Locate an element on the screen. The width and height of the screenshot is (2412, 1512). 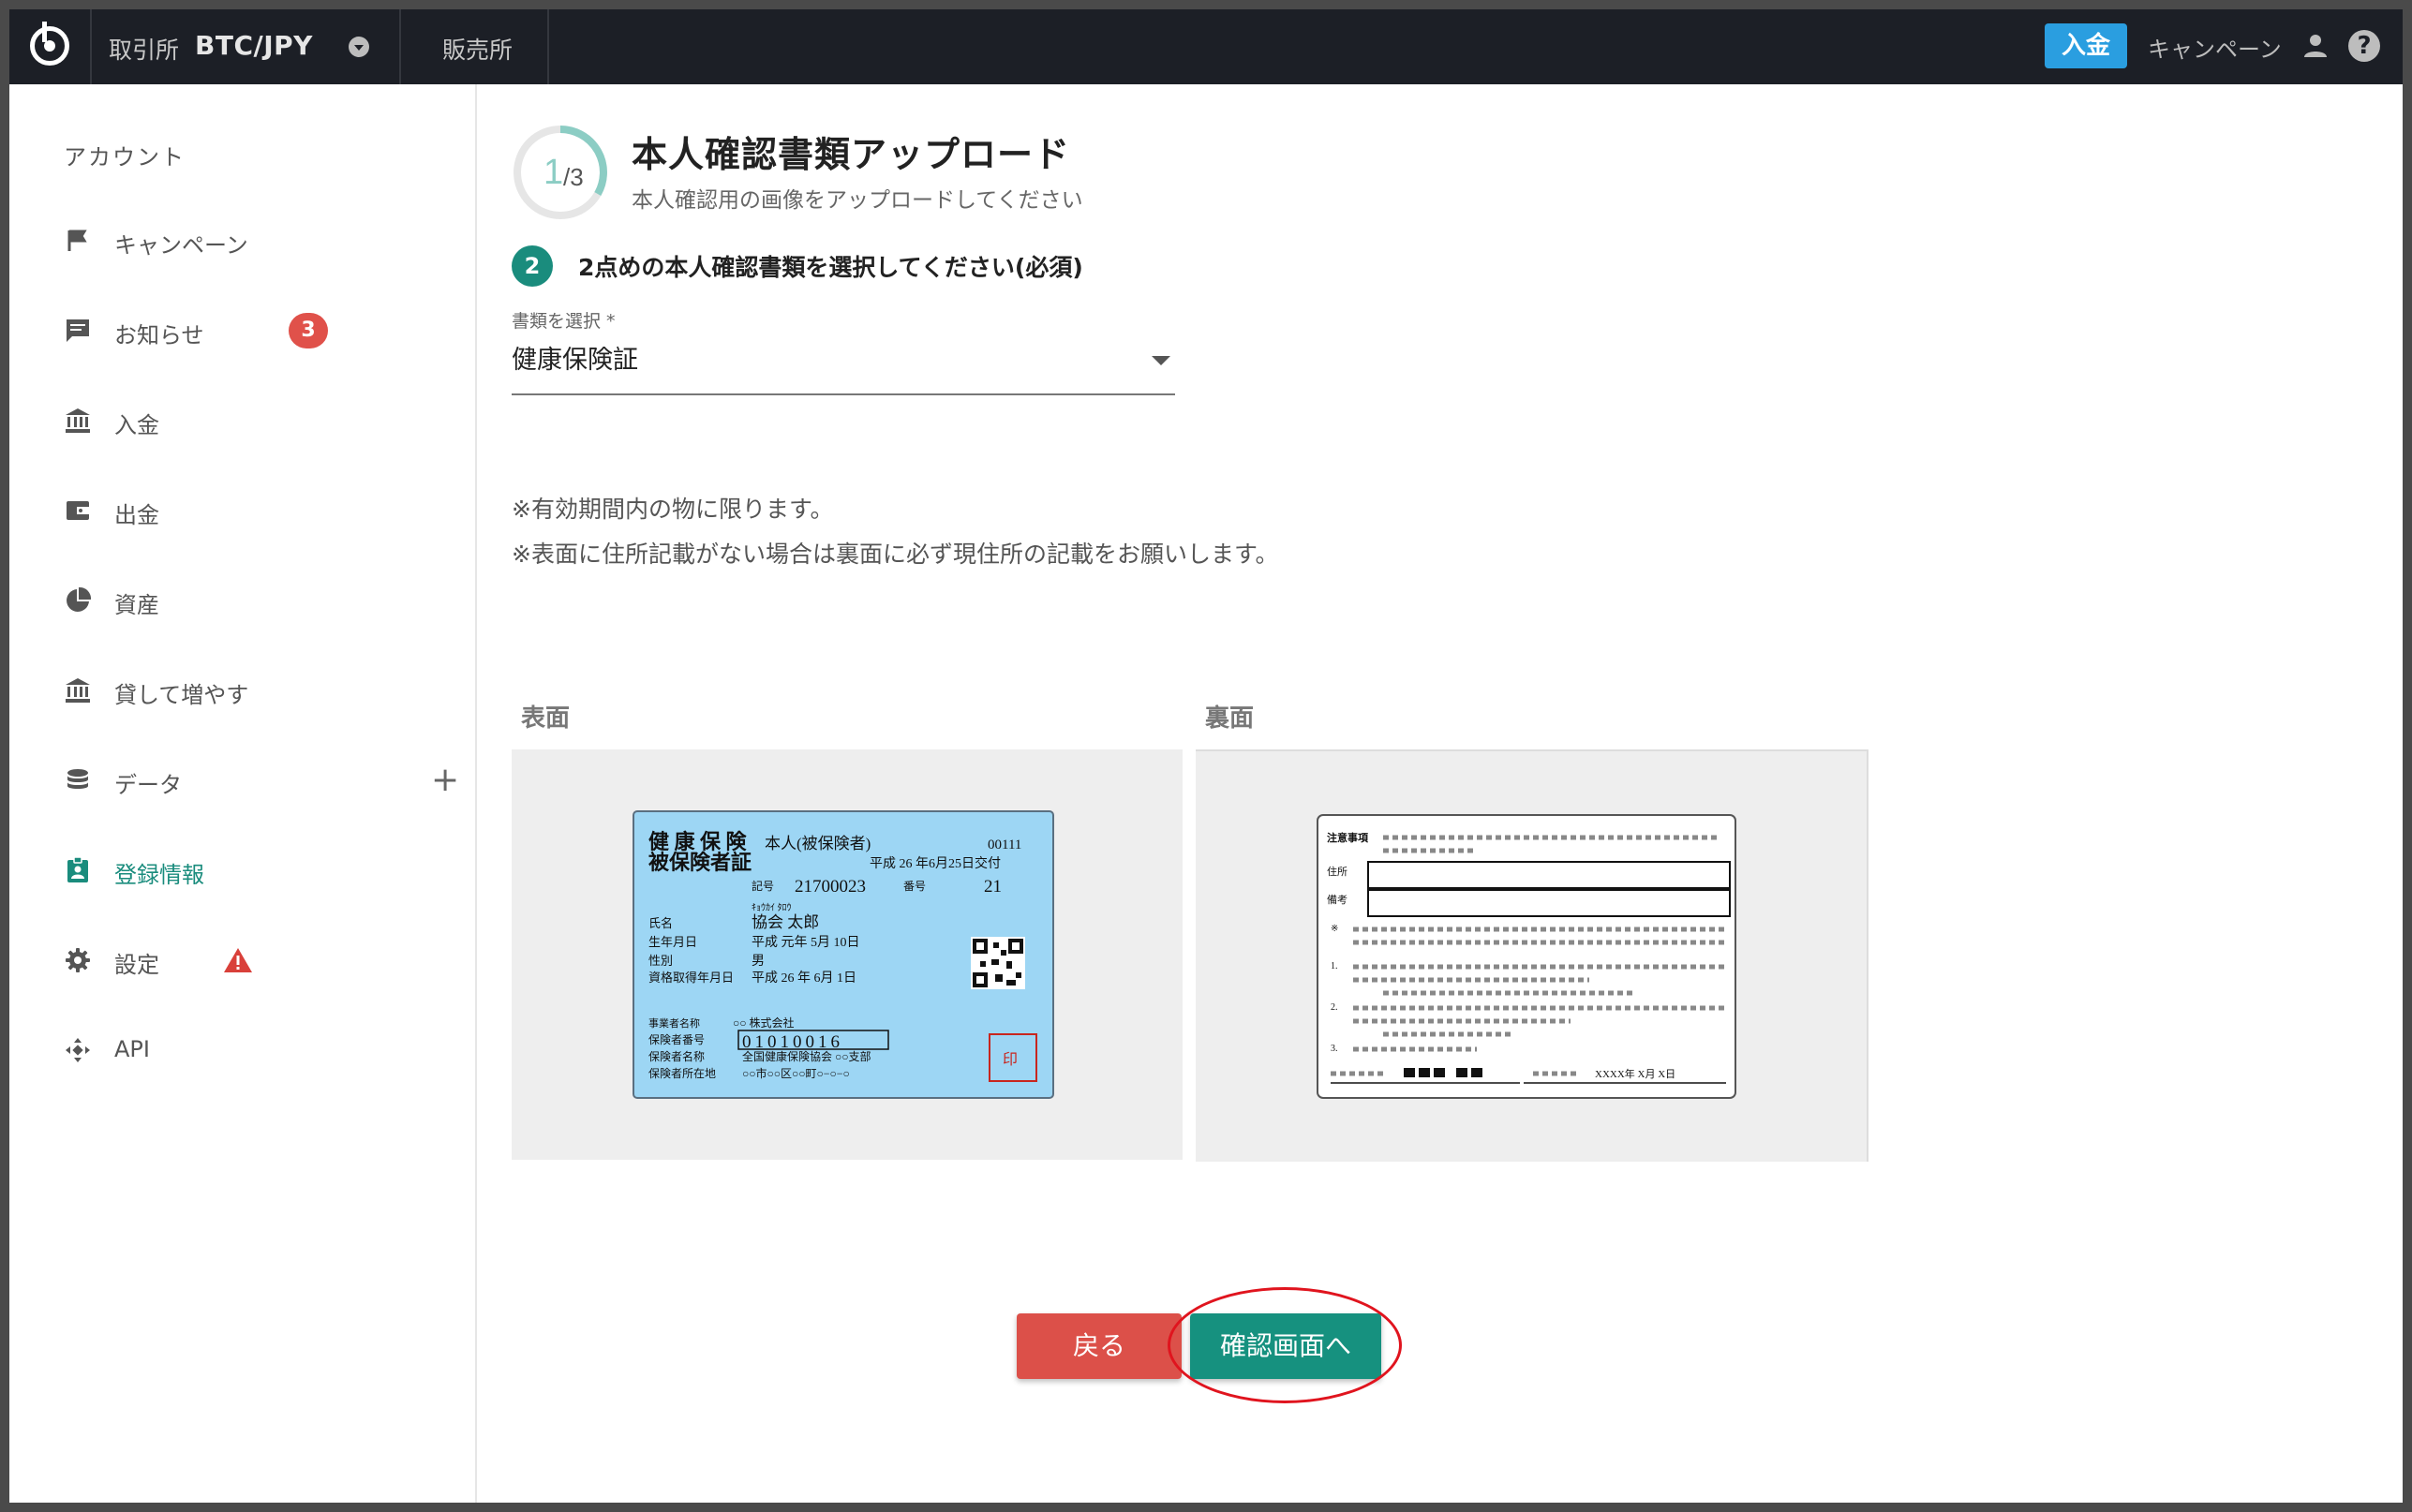
card-sex: 男 is located at coordinates (759, 962).